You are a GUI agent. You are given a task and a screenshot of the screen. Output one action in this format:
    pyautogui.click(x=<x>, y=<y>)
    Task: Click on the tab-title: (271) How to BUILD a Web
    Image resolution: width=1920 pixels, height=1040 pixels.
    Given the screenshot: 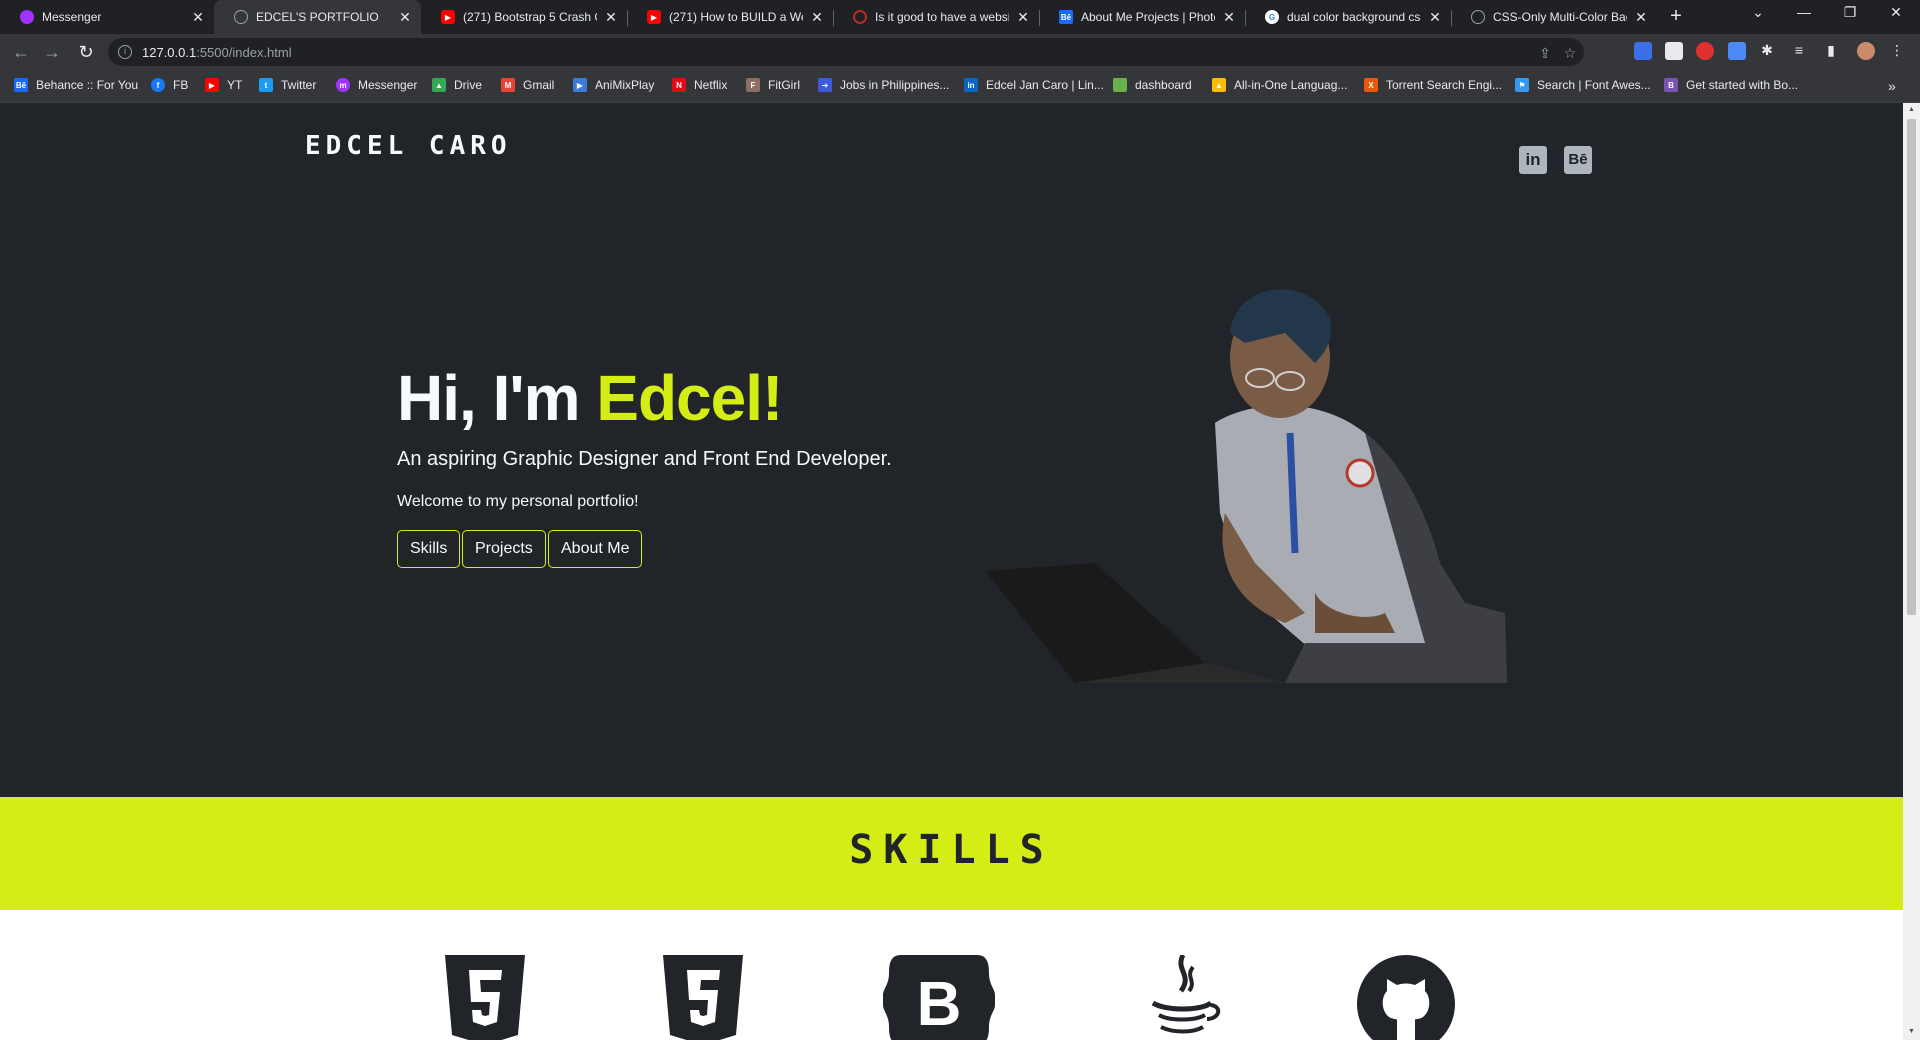 What is the action you would take?
    pyautogui.click(x=736, y=17)
    